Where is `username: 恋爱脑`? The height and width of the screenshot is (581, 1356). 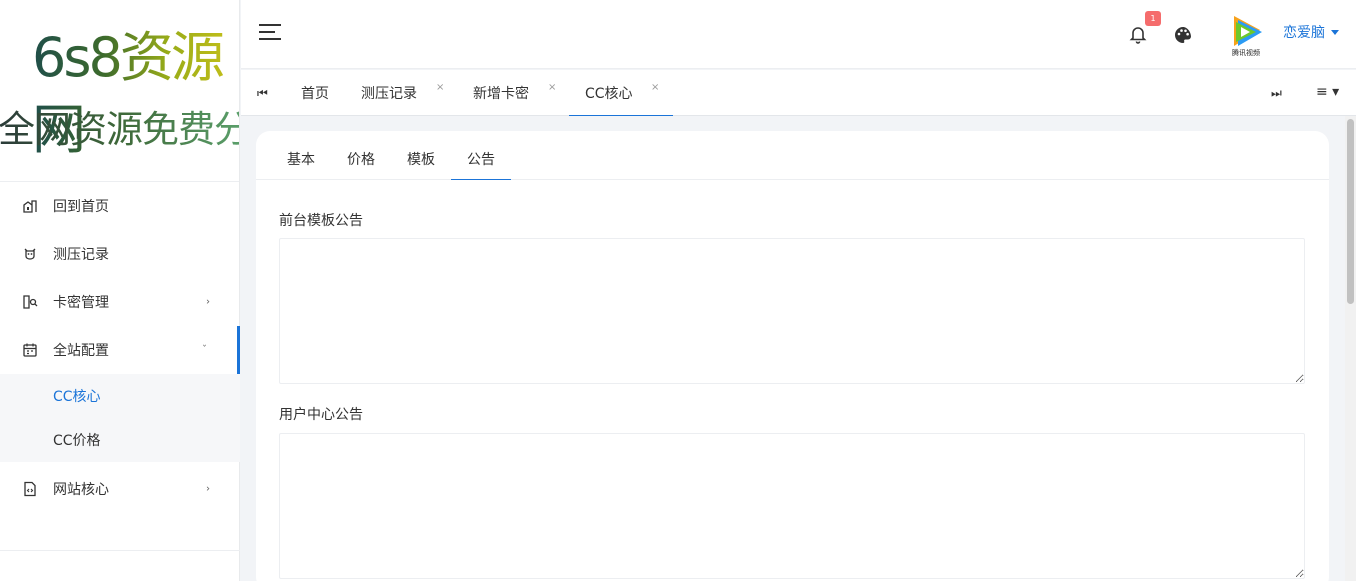
username: 恋爱脑 is located at coordinates (1304, 32).